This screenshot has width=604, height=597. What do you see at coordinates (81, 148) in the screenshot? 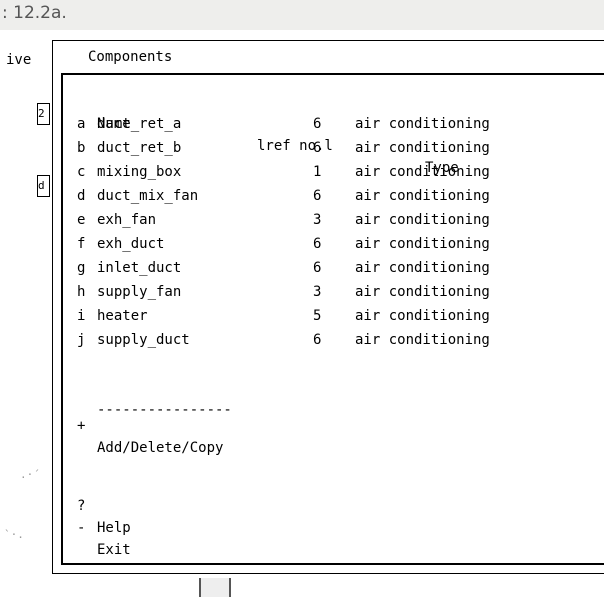
I see `component-key: b` at bounding box center [81, 148].